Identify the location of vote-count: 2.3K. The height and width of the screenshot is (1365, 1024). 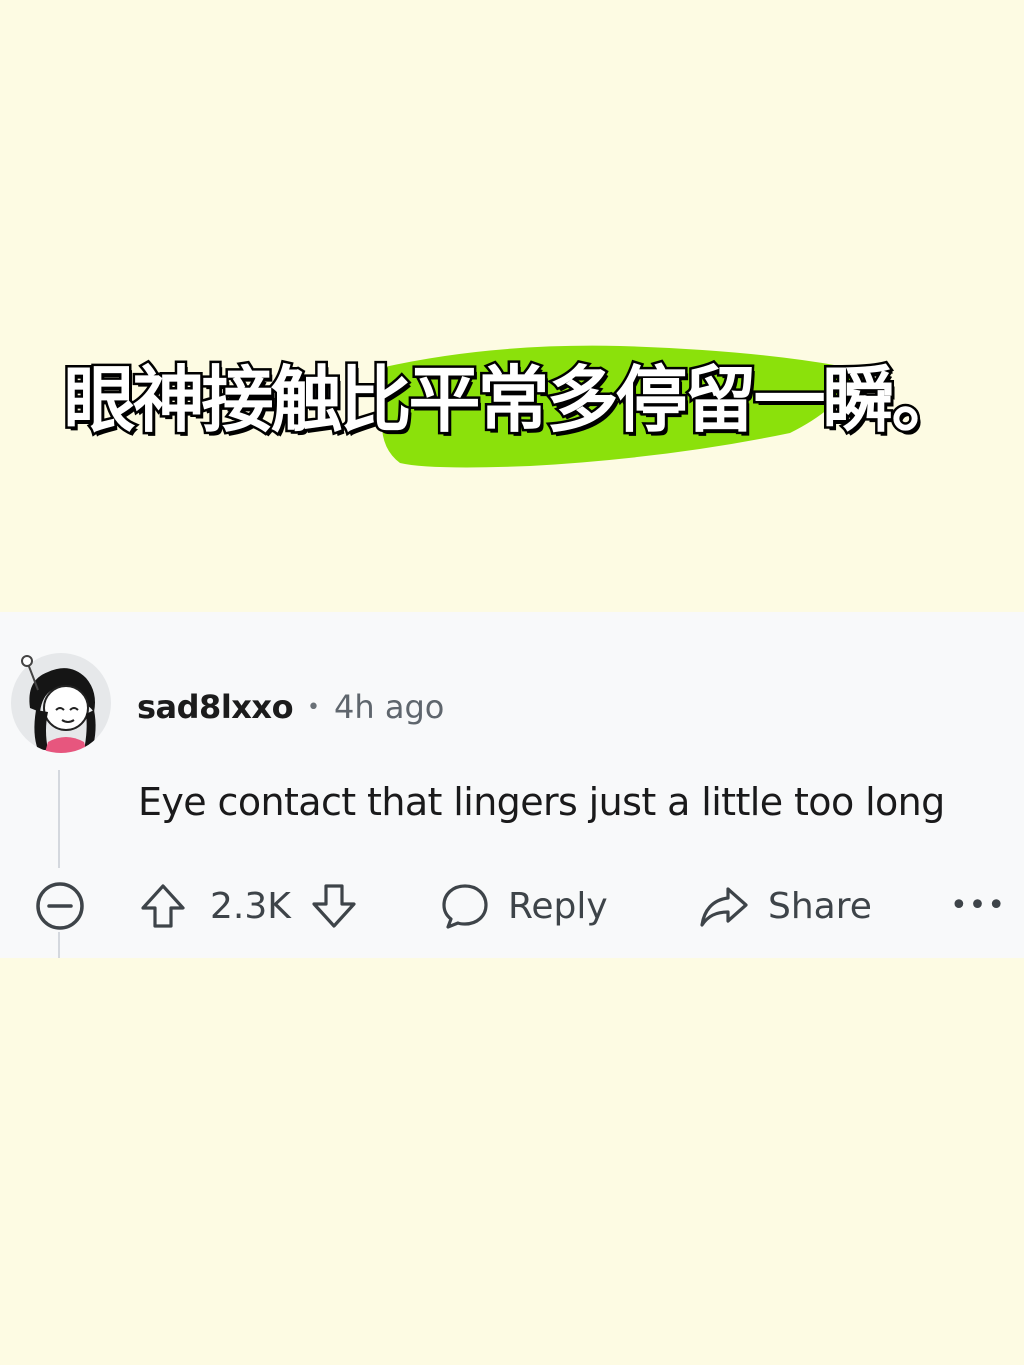
(250, 906).